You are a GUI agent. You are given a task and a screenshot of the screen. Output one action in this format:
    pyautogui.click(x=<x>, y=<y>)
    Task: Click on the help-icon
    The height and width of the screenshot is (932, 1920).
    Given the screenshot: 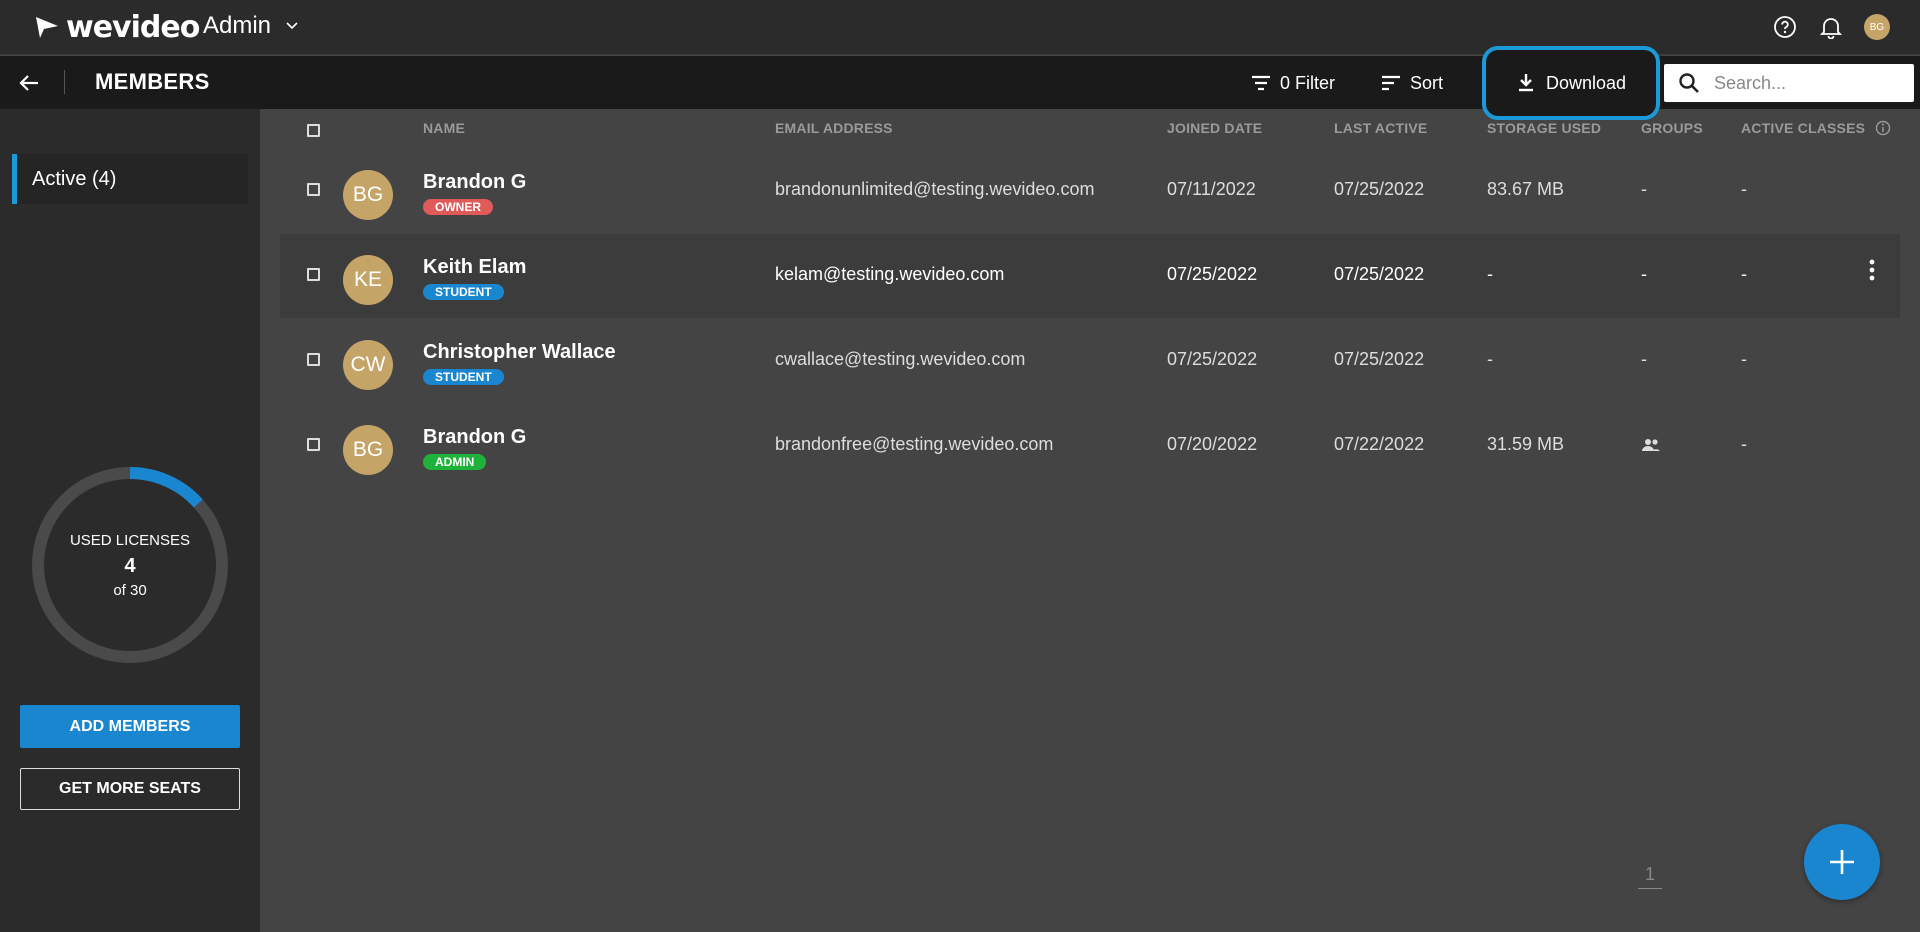 What is the action you would take?
    pyautogui.click(x=1785, y=27)
    